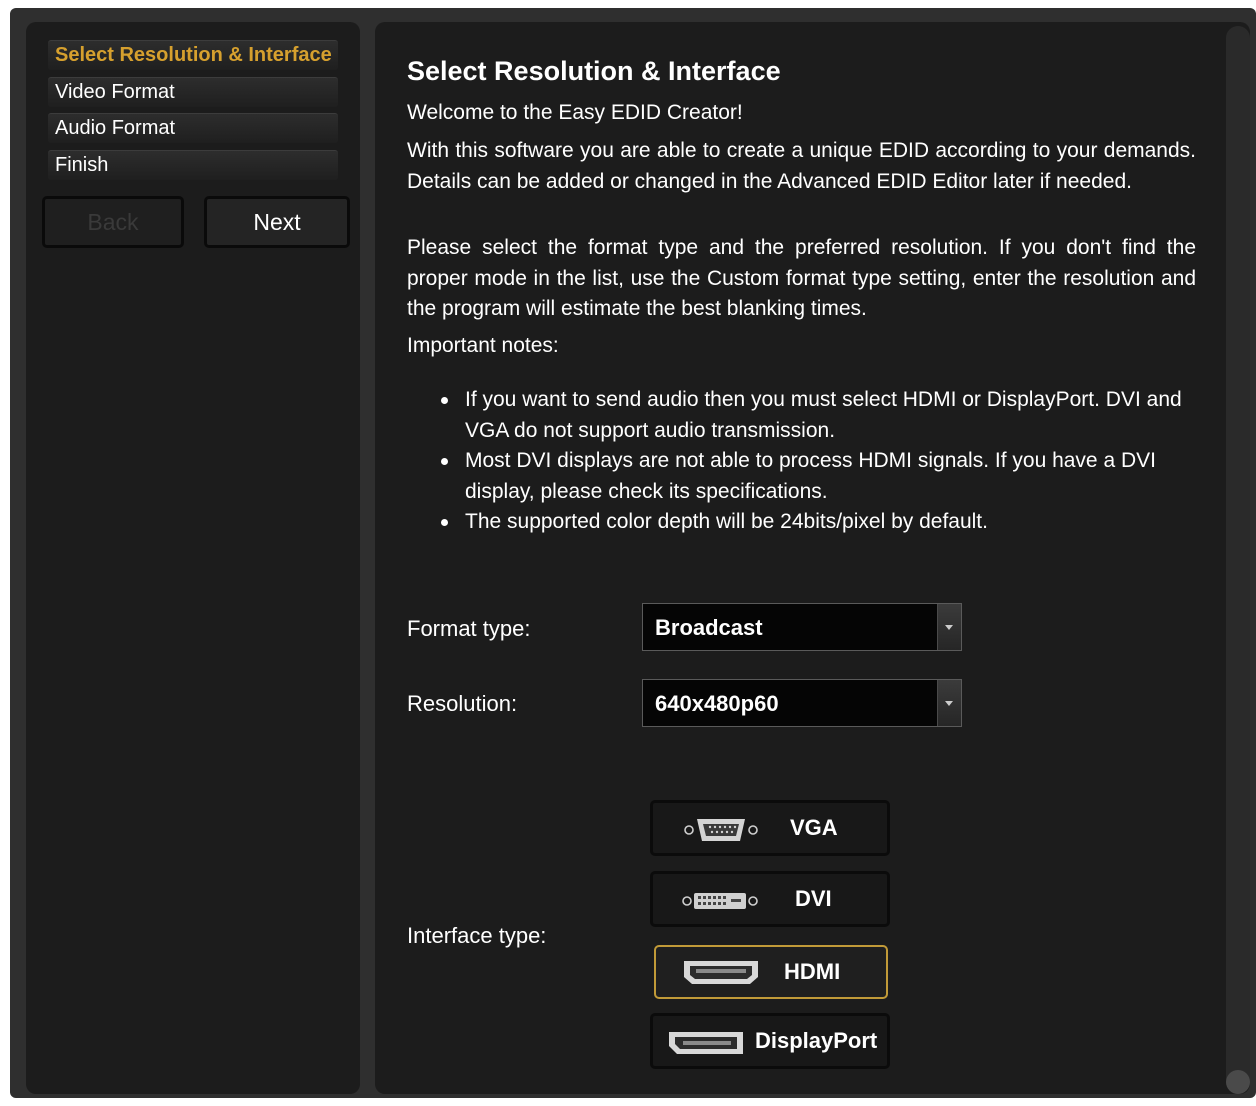  I want to click on resolution-value: 640x480p60, so click(717, 703).